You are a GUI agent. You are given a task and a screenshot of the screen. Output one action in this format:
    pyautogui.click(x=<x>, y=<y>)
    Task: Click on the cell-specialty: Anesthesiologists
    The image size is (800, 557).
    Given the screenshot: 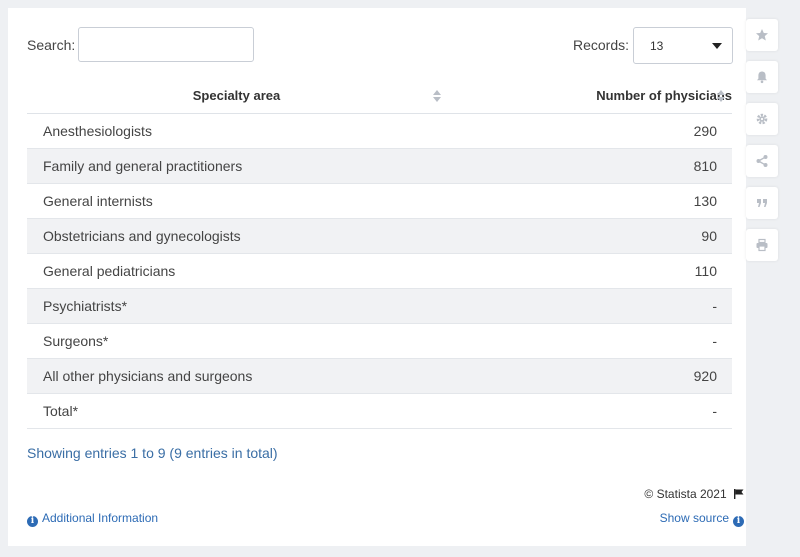 What is the action you would take?
    pyautogui.click(x=236, y=131)
    